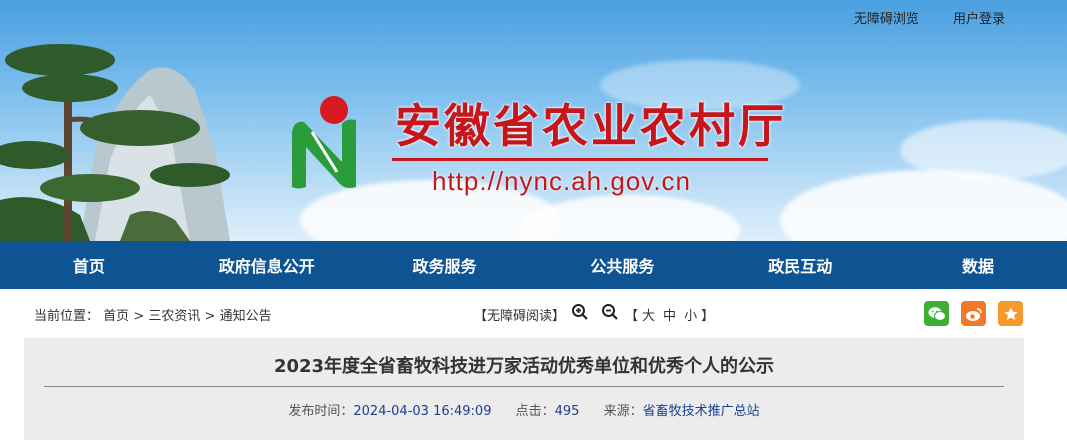  What do you see at coordinates (979, 19) in the screenshot?
I see `user-login-link: 用户登录` at bounding box center [979, 19].